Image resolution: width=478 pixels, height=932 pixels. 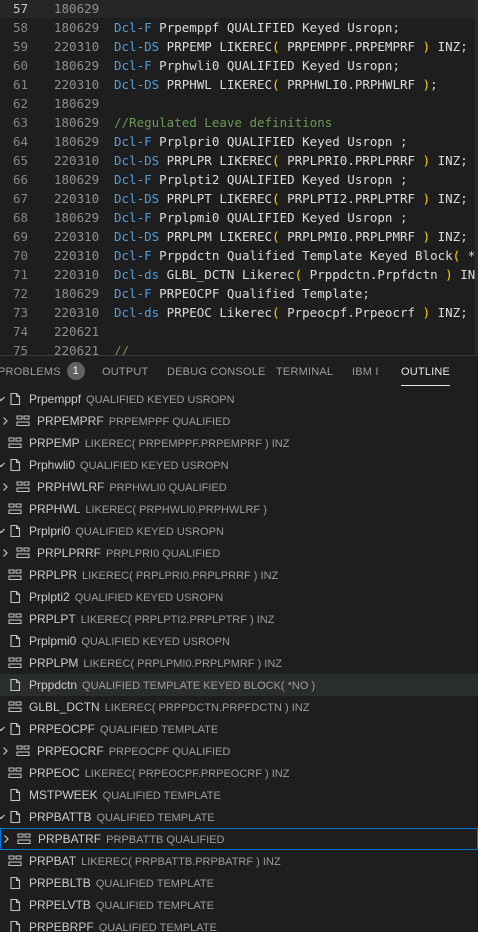 I want to click on outline-item-name: PRPEBRPF QUALIFIED TEMPLATE, so click(x=123, y=924).